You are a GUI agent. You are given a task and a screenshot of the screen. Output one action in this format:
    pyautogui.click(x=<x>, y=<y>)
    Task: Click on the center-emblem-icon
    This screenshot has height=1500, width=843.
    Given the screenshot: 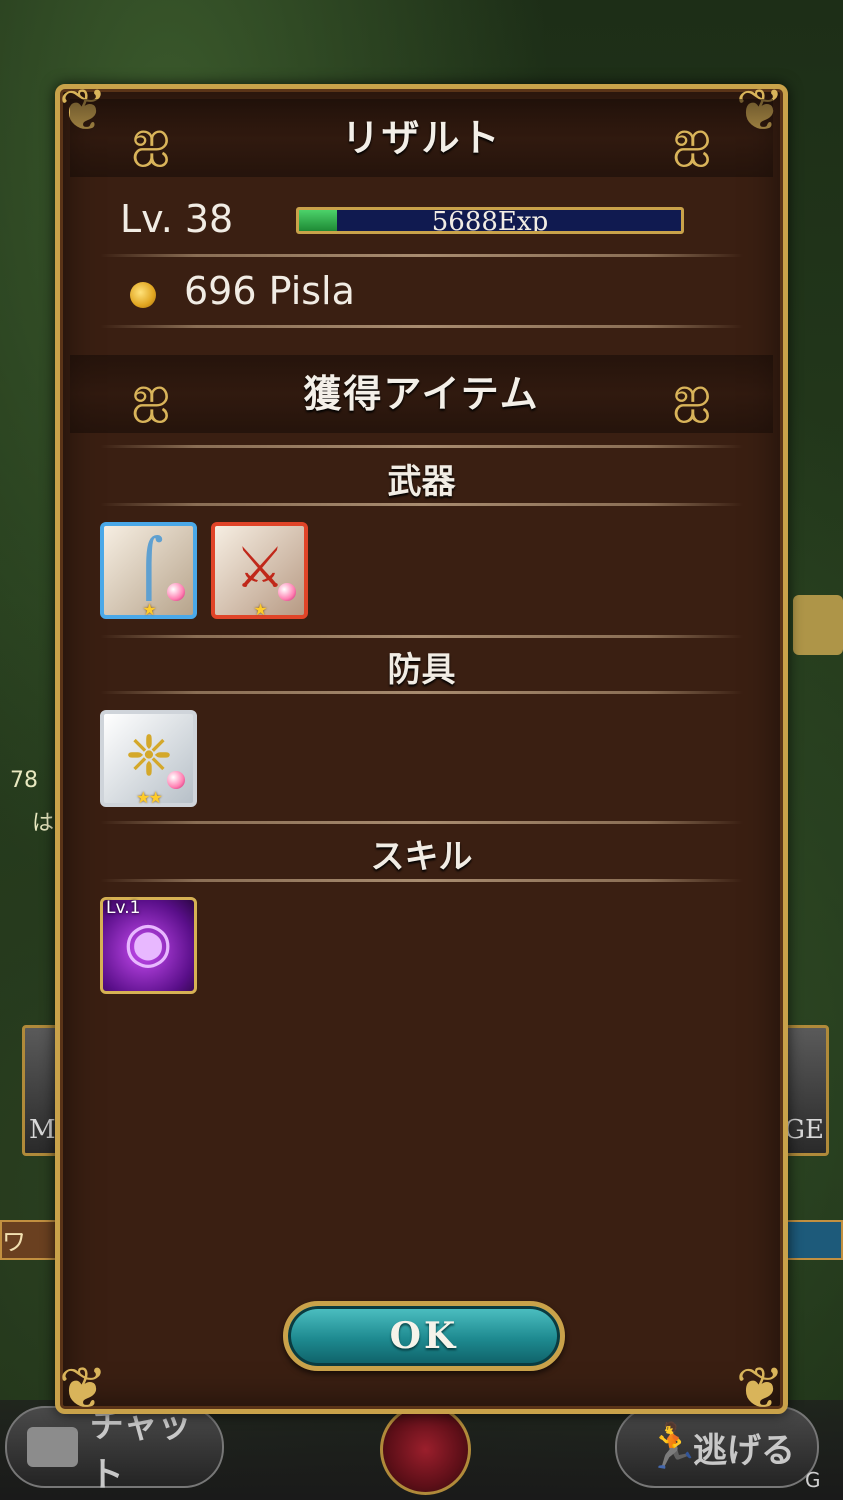 What is the action you would take?
    pyautogui.click(x=425, y=1449)
    